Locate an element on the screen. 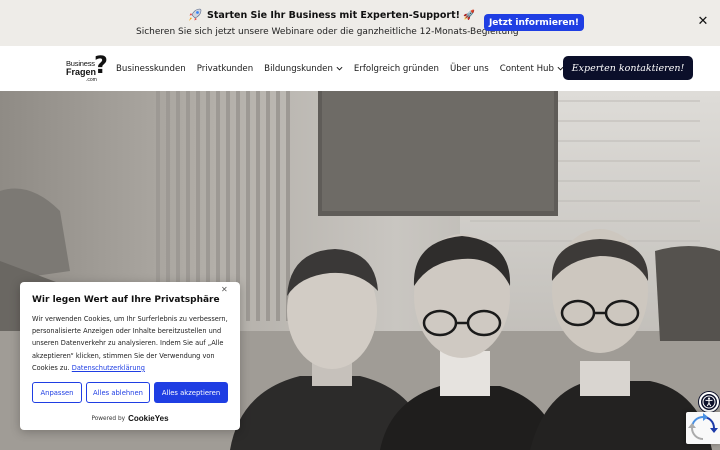 This screenshot has height=450, width=720. accessibility-button is located at coordinates (709, 402).